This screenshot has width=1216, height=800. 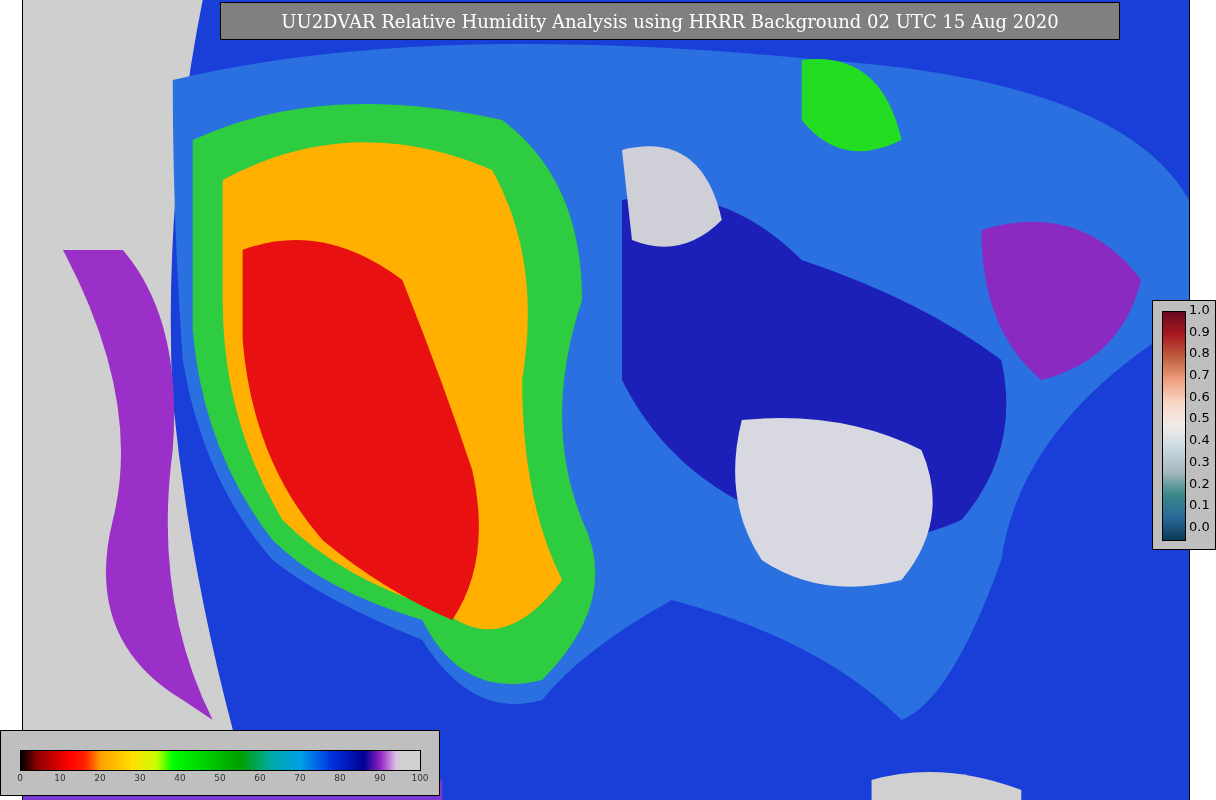 I want to click on tick-label: 0, so click(x=20, y=778).